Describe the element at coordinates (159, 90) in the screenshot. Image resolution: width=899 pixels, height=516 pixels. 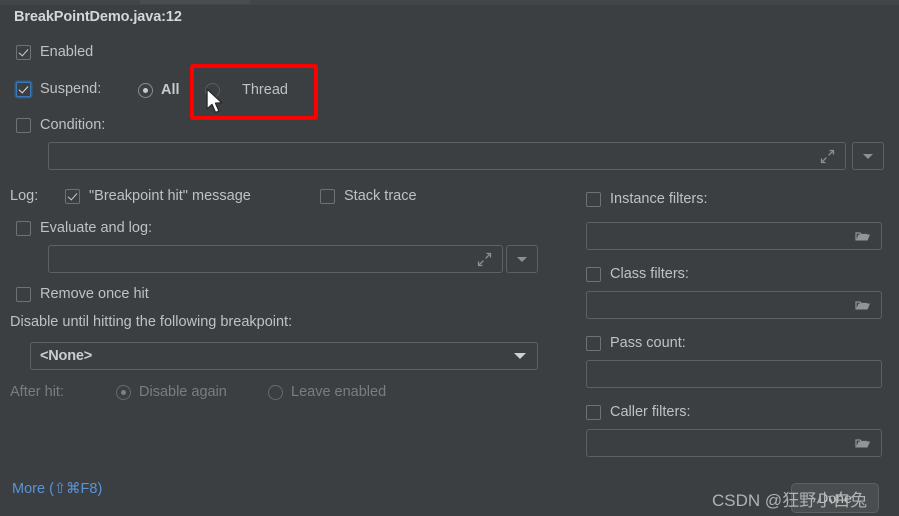
I see `suspend-all-radio-row: All` at that location.